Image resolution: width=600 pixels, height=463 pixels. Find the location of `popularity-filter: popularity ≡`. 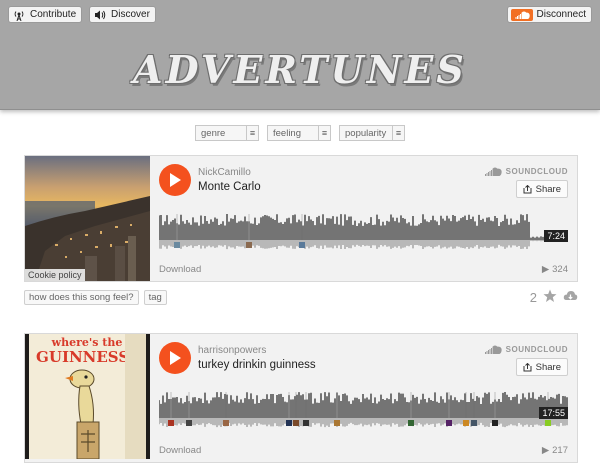

popularity-filter: popularity ≡ is located at coordinates (372, 133).